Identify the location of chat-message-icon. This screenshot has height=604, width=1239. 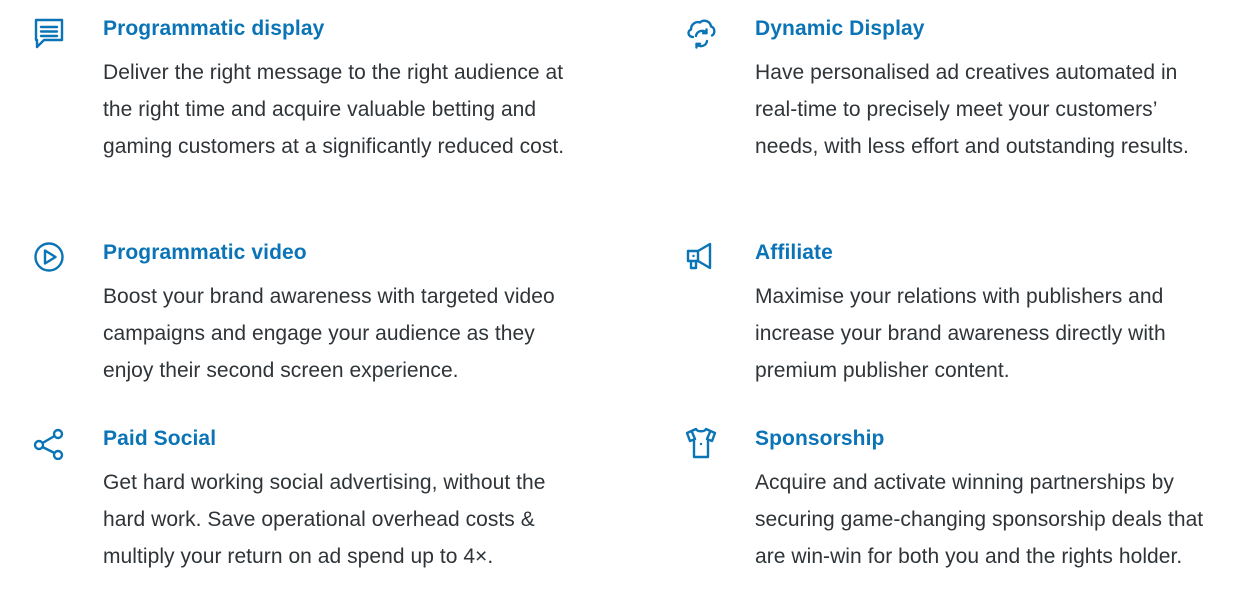
(49, 40).